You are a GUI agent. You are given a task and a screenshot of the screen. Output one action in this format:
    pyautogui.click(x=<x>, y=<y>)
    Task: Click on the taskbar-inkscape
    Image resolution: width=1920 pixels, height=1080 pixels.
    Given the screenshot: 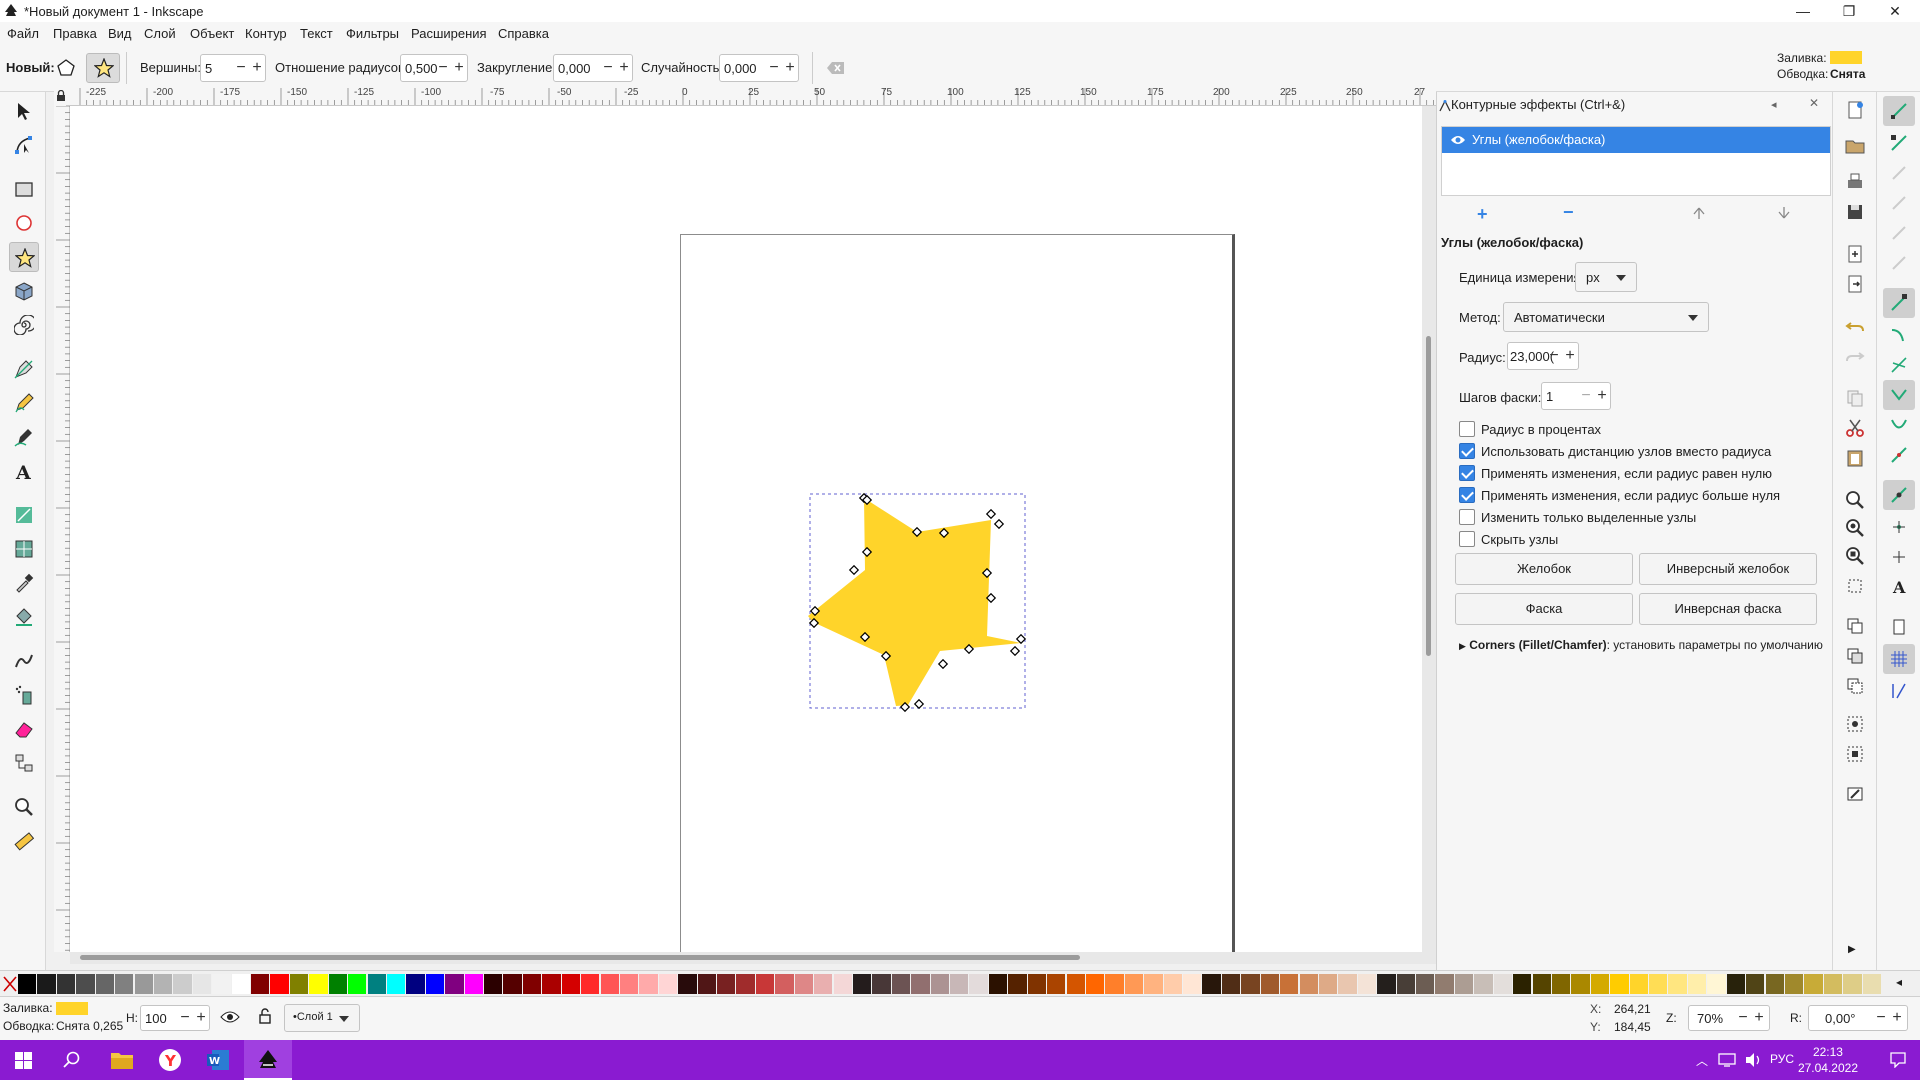 What is the action you would take?
    pyautogui.click(x=268, y=1060)
    